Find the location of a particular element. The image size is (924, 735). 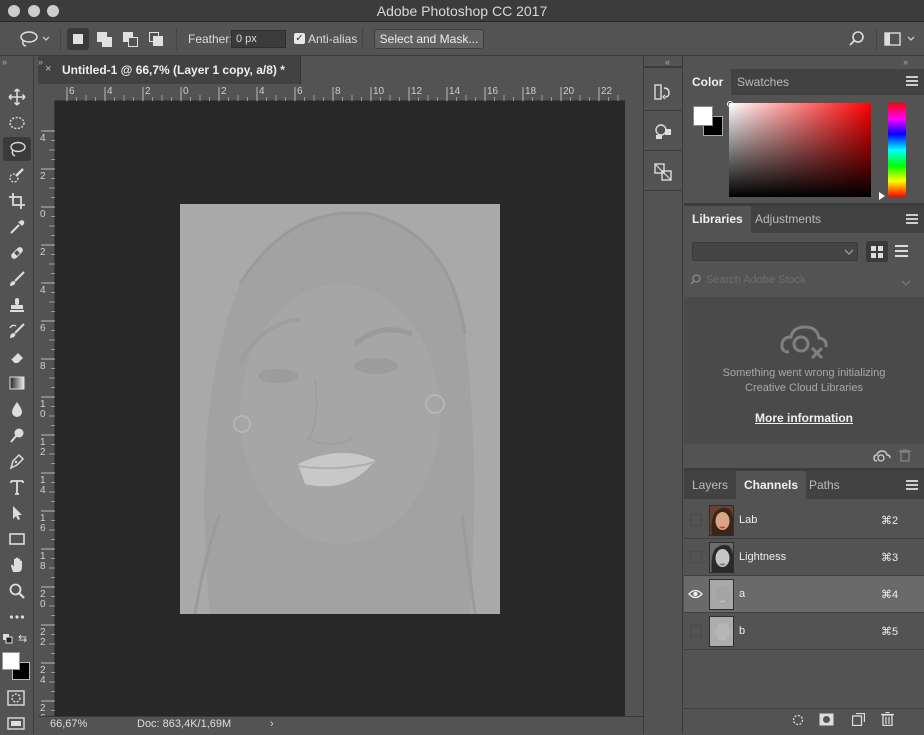

hand-tool is located at coordinates (17, 565).